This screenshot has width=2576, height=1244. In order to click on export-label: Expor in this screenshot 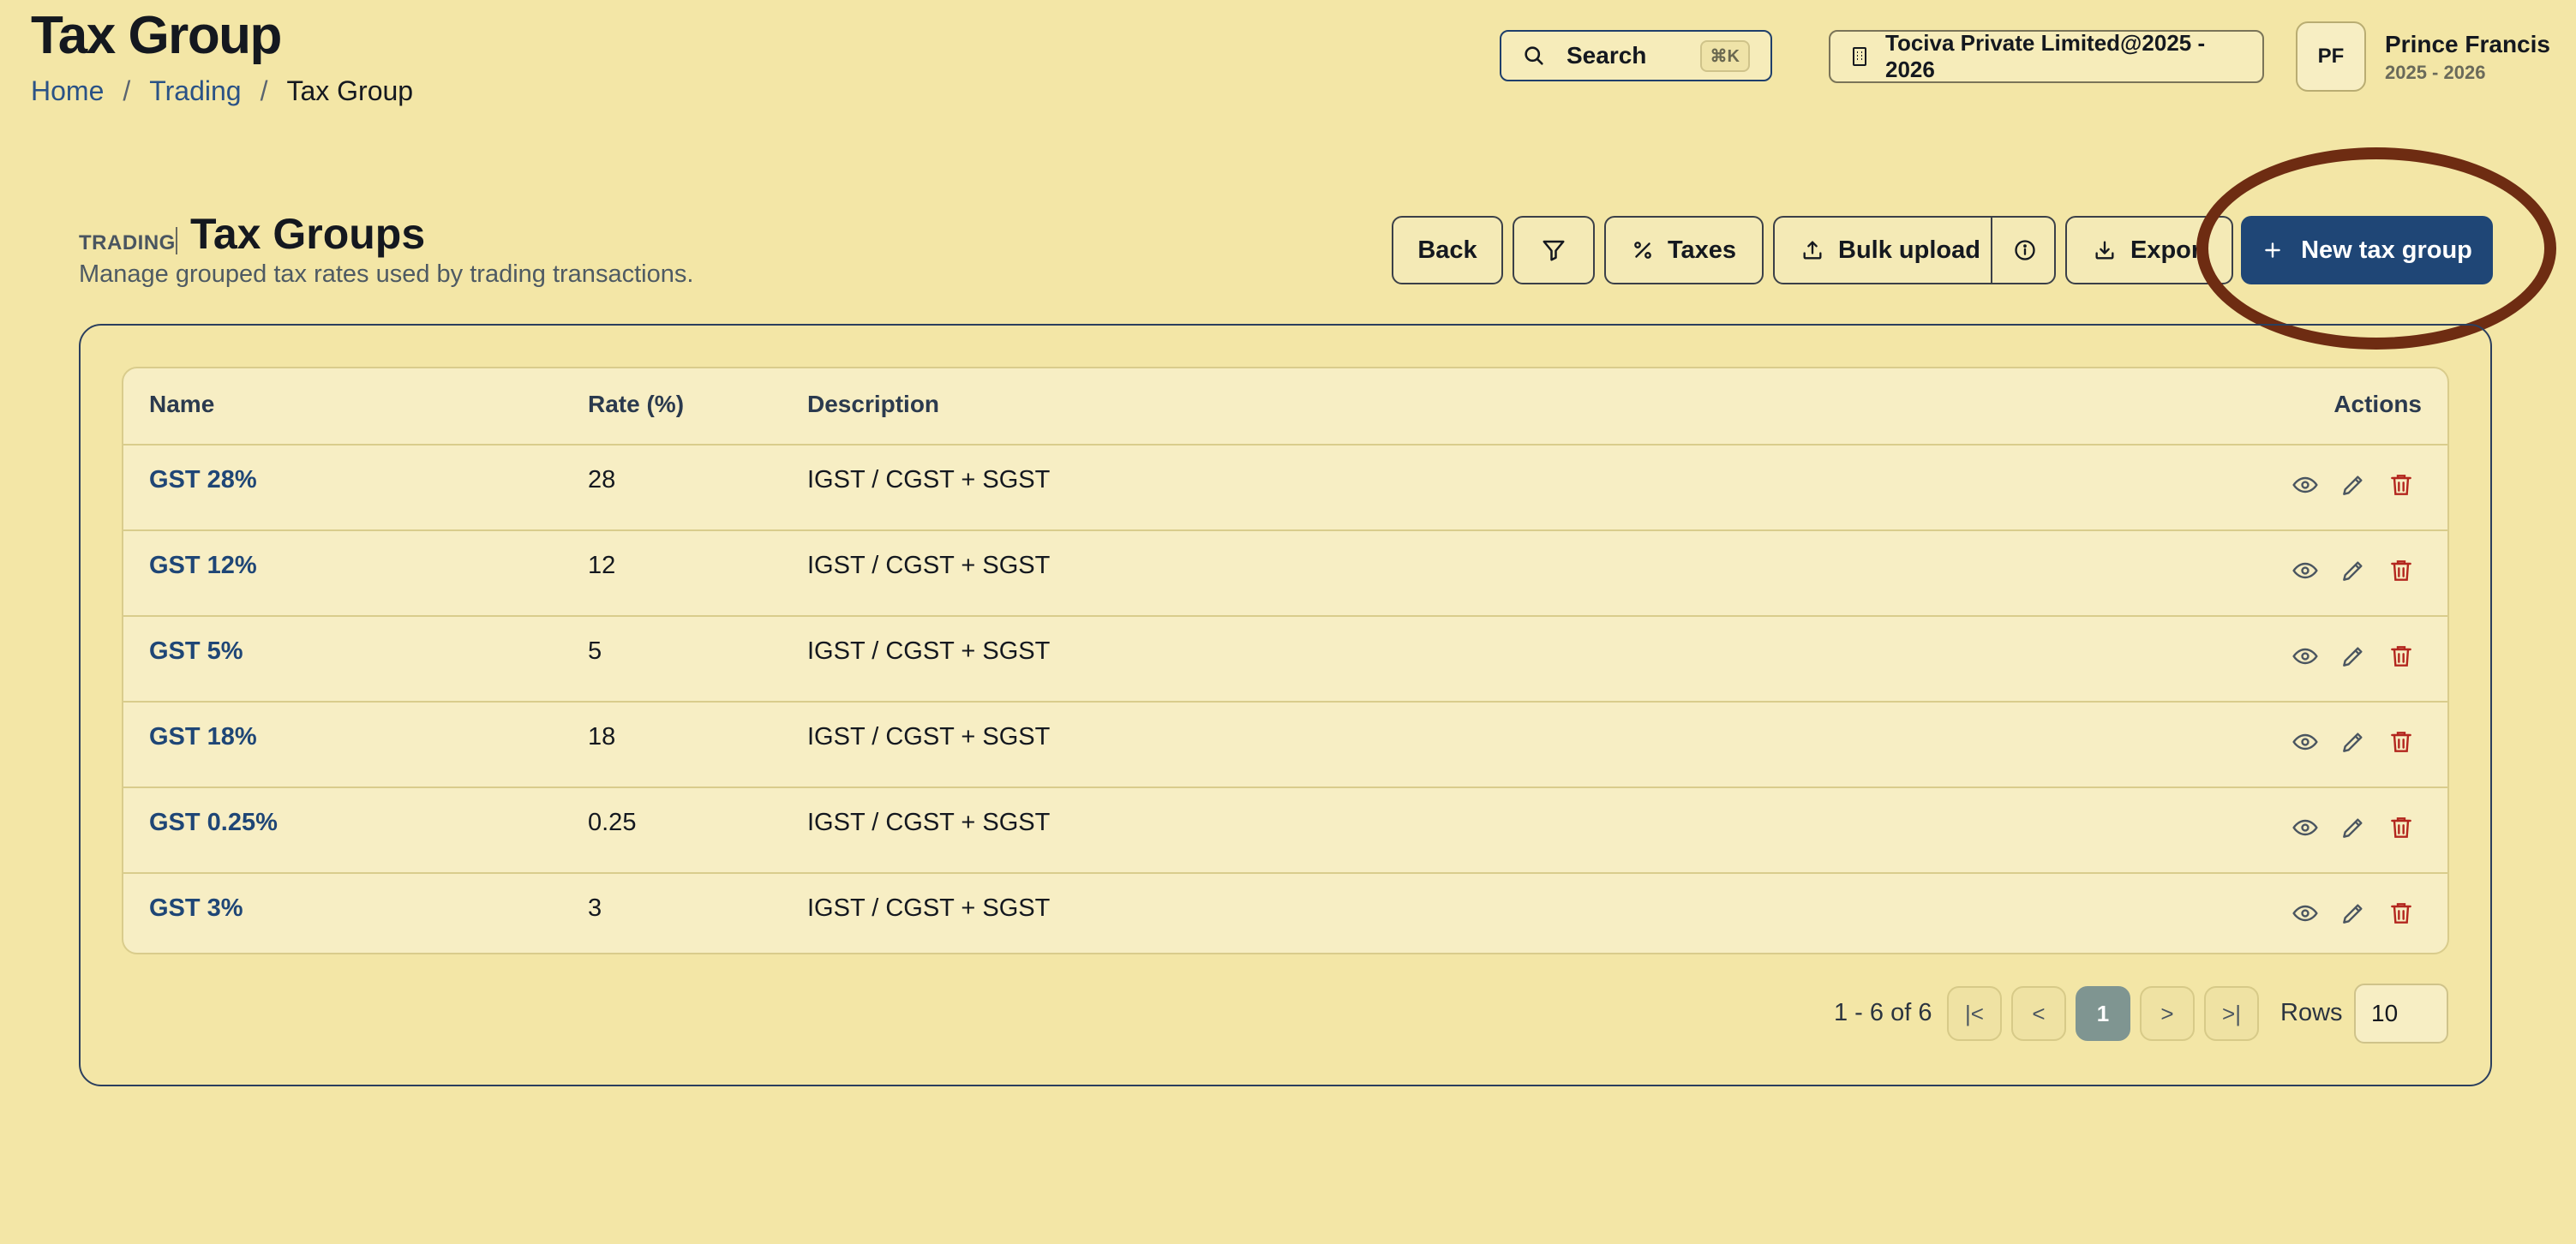, I will do `click(2166, 250)`.